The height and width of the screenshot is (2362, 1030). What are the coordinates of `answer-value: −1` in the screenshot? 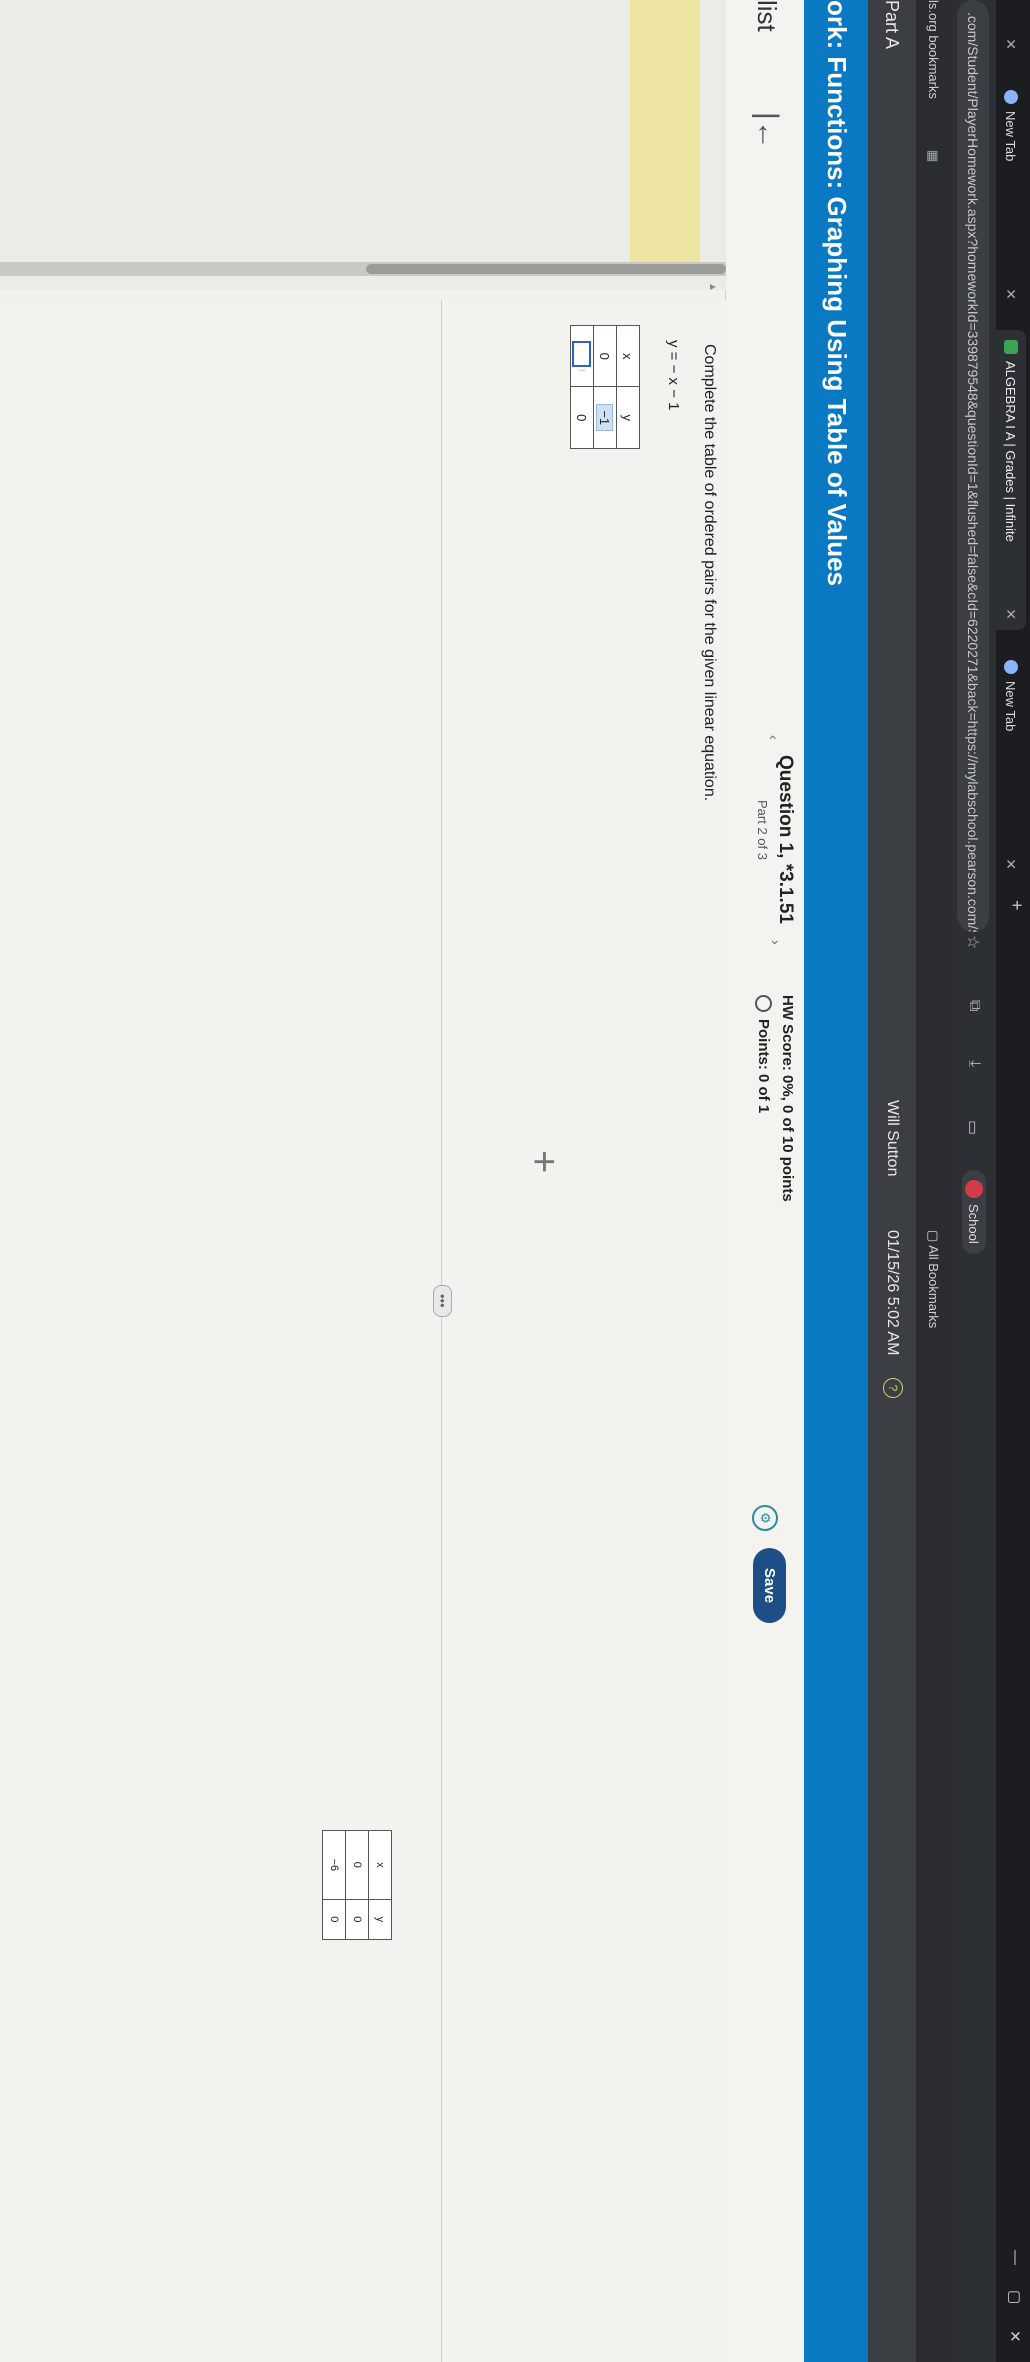 It's located at (605, 418).